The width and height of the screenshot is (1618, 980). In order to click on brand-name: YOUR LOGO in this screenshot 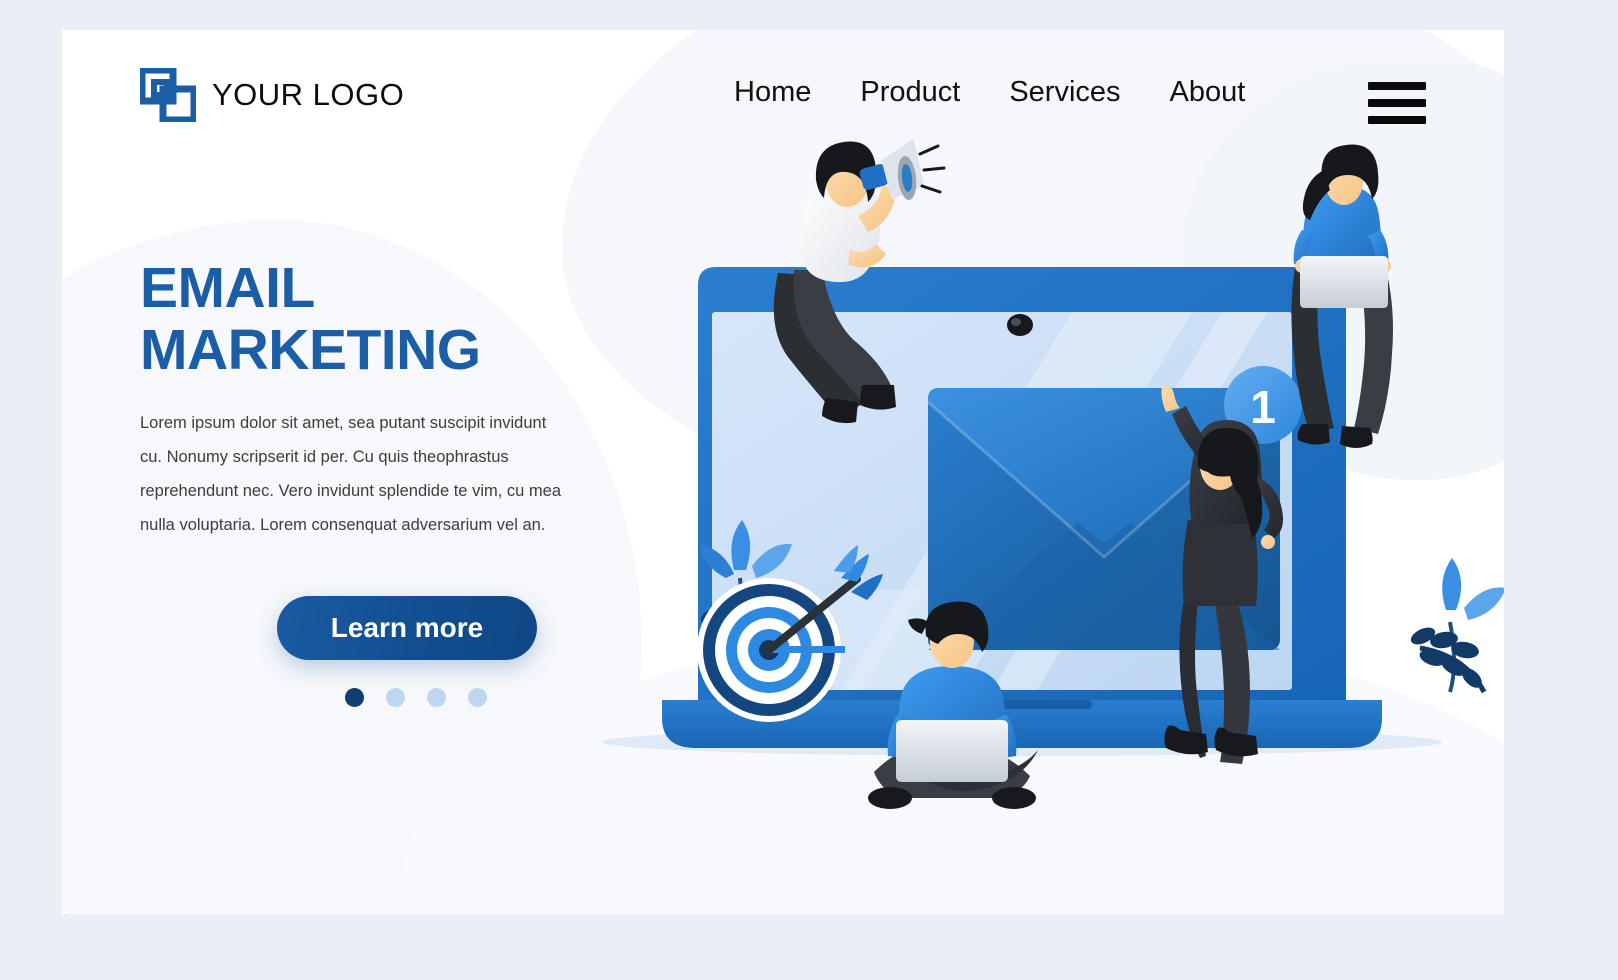, I will do `click(308, 94)`.